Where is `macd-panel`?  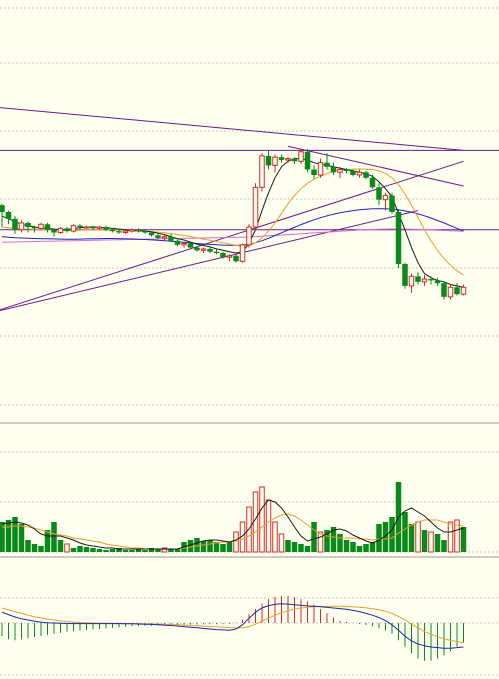
macd-panel is located at coordinates (232, 628).